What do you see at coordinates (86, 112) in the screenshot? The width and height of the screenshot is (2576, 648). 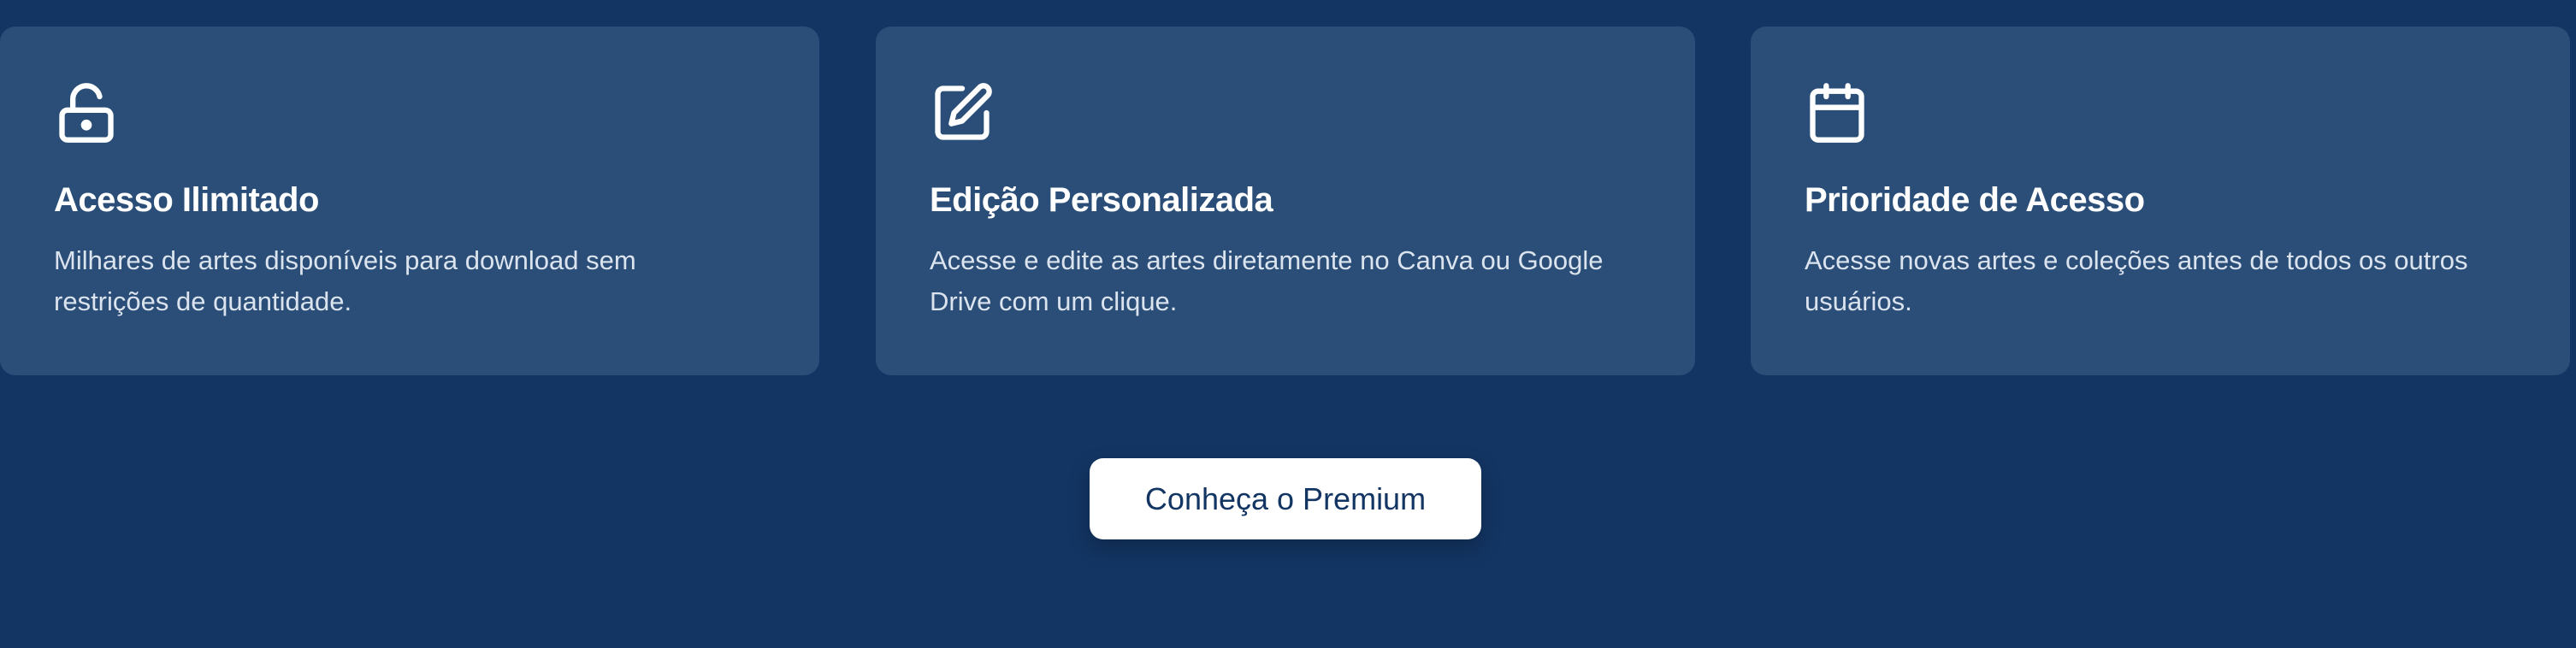 I see `unlock-icon` at bounding box center [86, 112].